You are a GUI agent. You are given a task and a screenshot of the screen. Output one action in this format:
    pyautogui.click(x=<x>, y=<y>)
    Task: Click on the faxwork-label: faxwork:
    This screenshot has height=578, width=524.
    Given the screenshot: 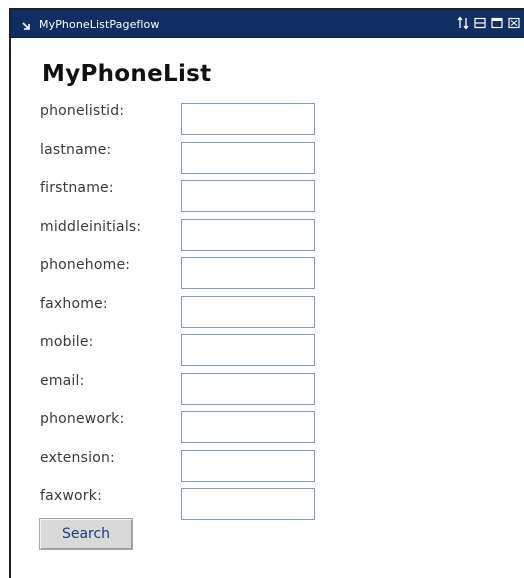 What is the action you would take?
    pyautogui.click(x=71, y=496)
    